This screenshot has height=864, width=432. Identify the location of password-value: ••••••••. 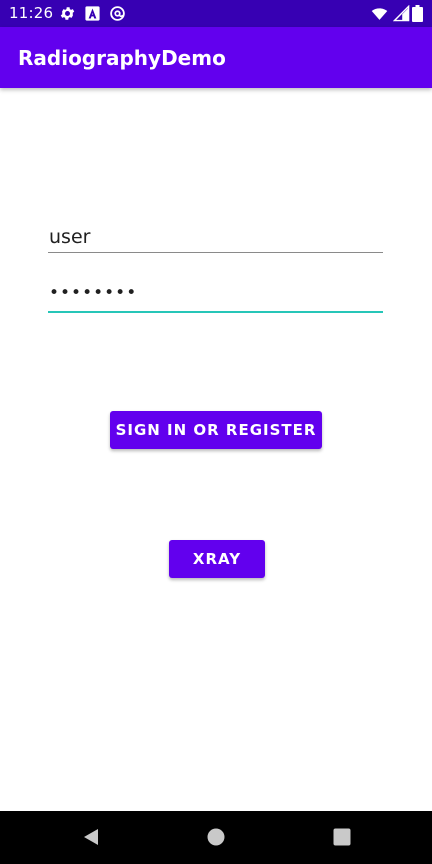
(93, 293).